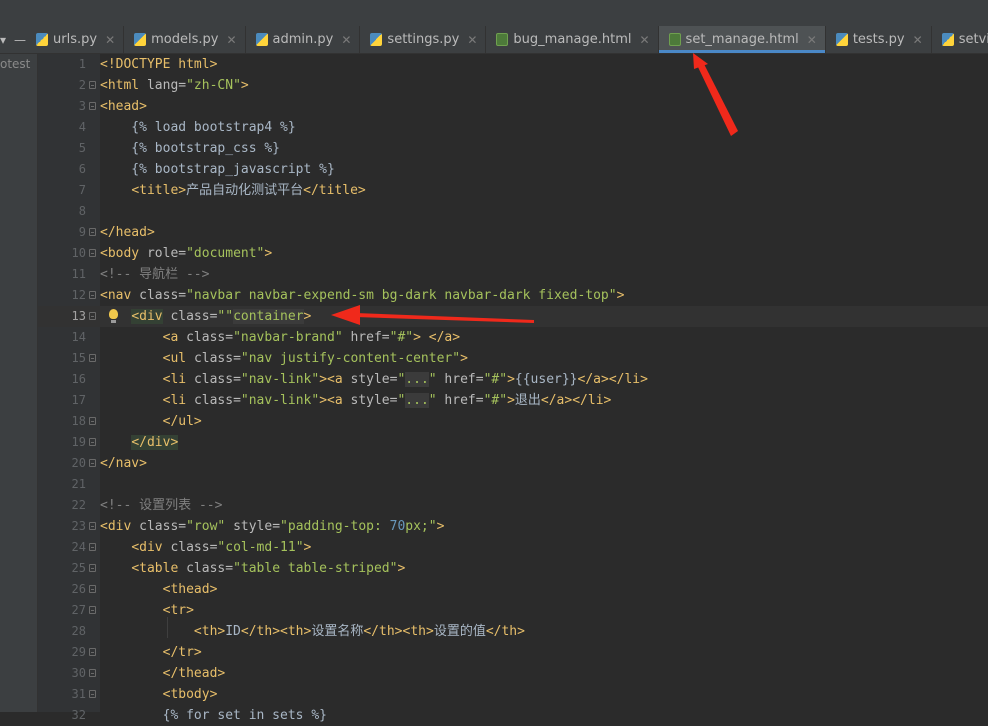 The height and width of the screenshot is (726, 988). What do you see at coordinates (513, 85) in the screenshot?
I see `code-line: 2 <html lang="zh-CN">` at bounding box center [513, 85].